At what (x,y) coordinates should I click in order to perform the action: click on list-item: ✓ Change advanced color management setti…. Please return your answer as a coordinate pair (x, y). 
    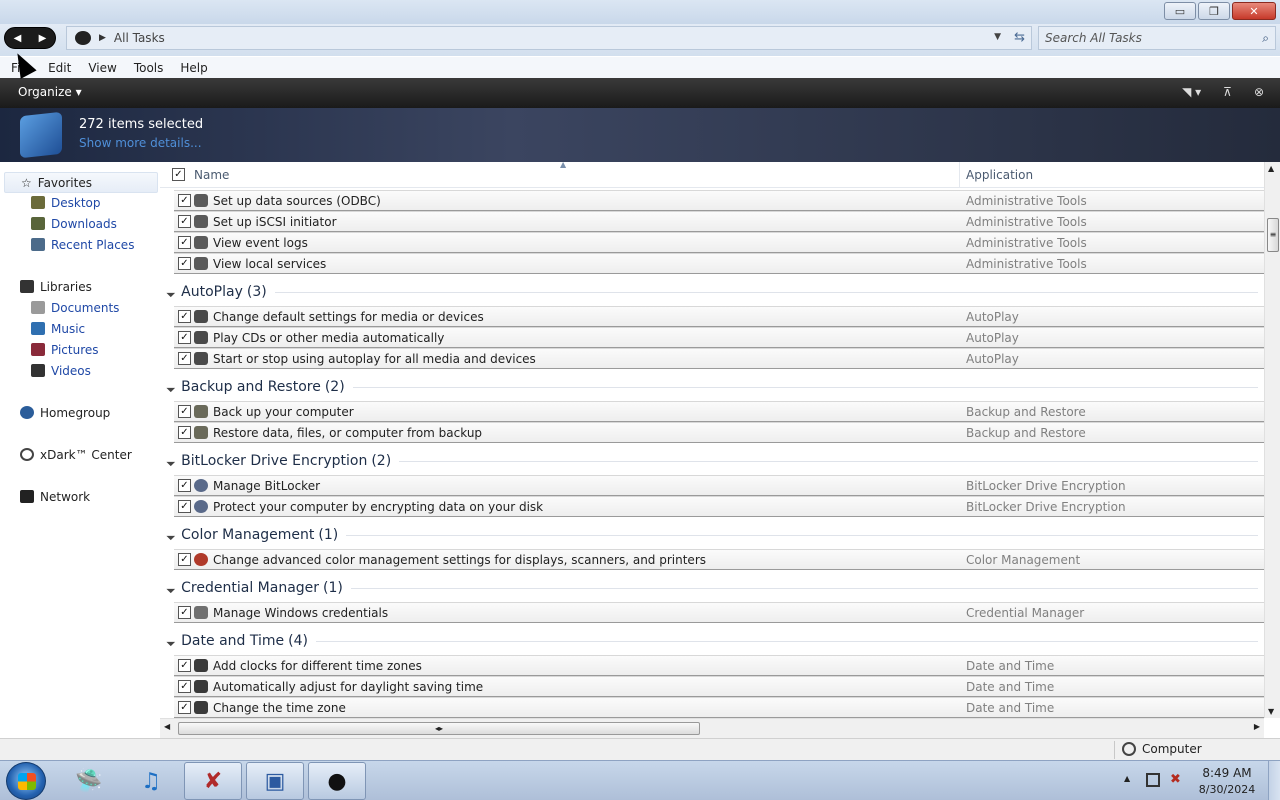
    Looking at the image, I should click on (719, 559).